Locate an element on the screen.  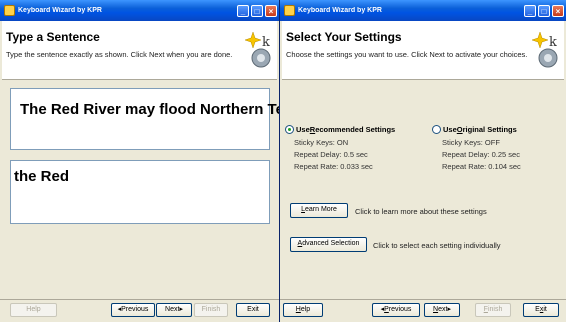
recommended-settings-radio: Use Recommended Settings is located at coordinates (340, 129).